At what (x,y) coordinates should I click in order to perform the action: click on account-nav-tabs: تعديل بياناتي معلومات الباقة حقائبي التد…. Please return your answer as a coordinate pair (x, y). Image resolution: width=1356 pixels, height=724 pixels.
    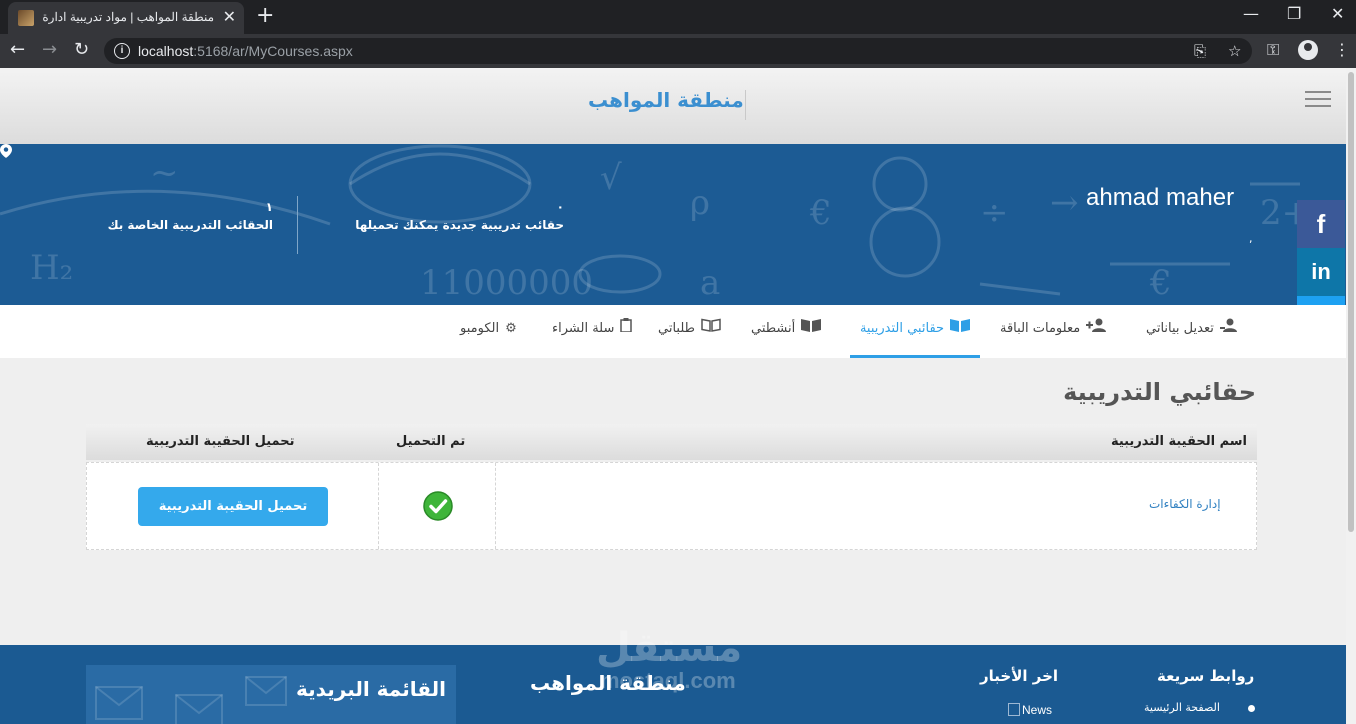
    Looking at the image, I should click on (673, 331).